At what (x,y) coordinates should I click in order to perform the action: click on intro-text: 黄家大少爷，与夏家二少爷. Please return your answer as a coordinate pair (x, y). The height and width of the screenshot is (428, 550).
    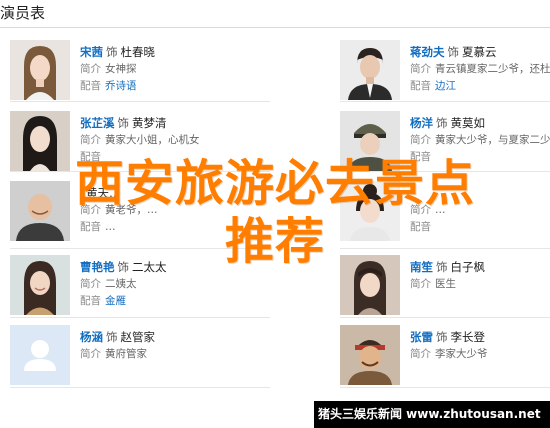
    Looking at the image, I should click on (492, 140).